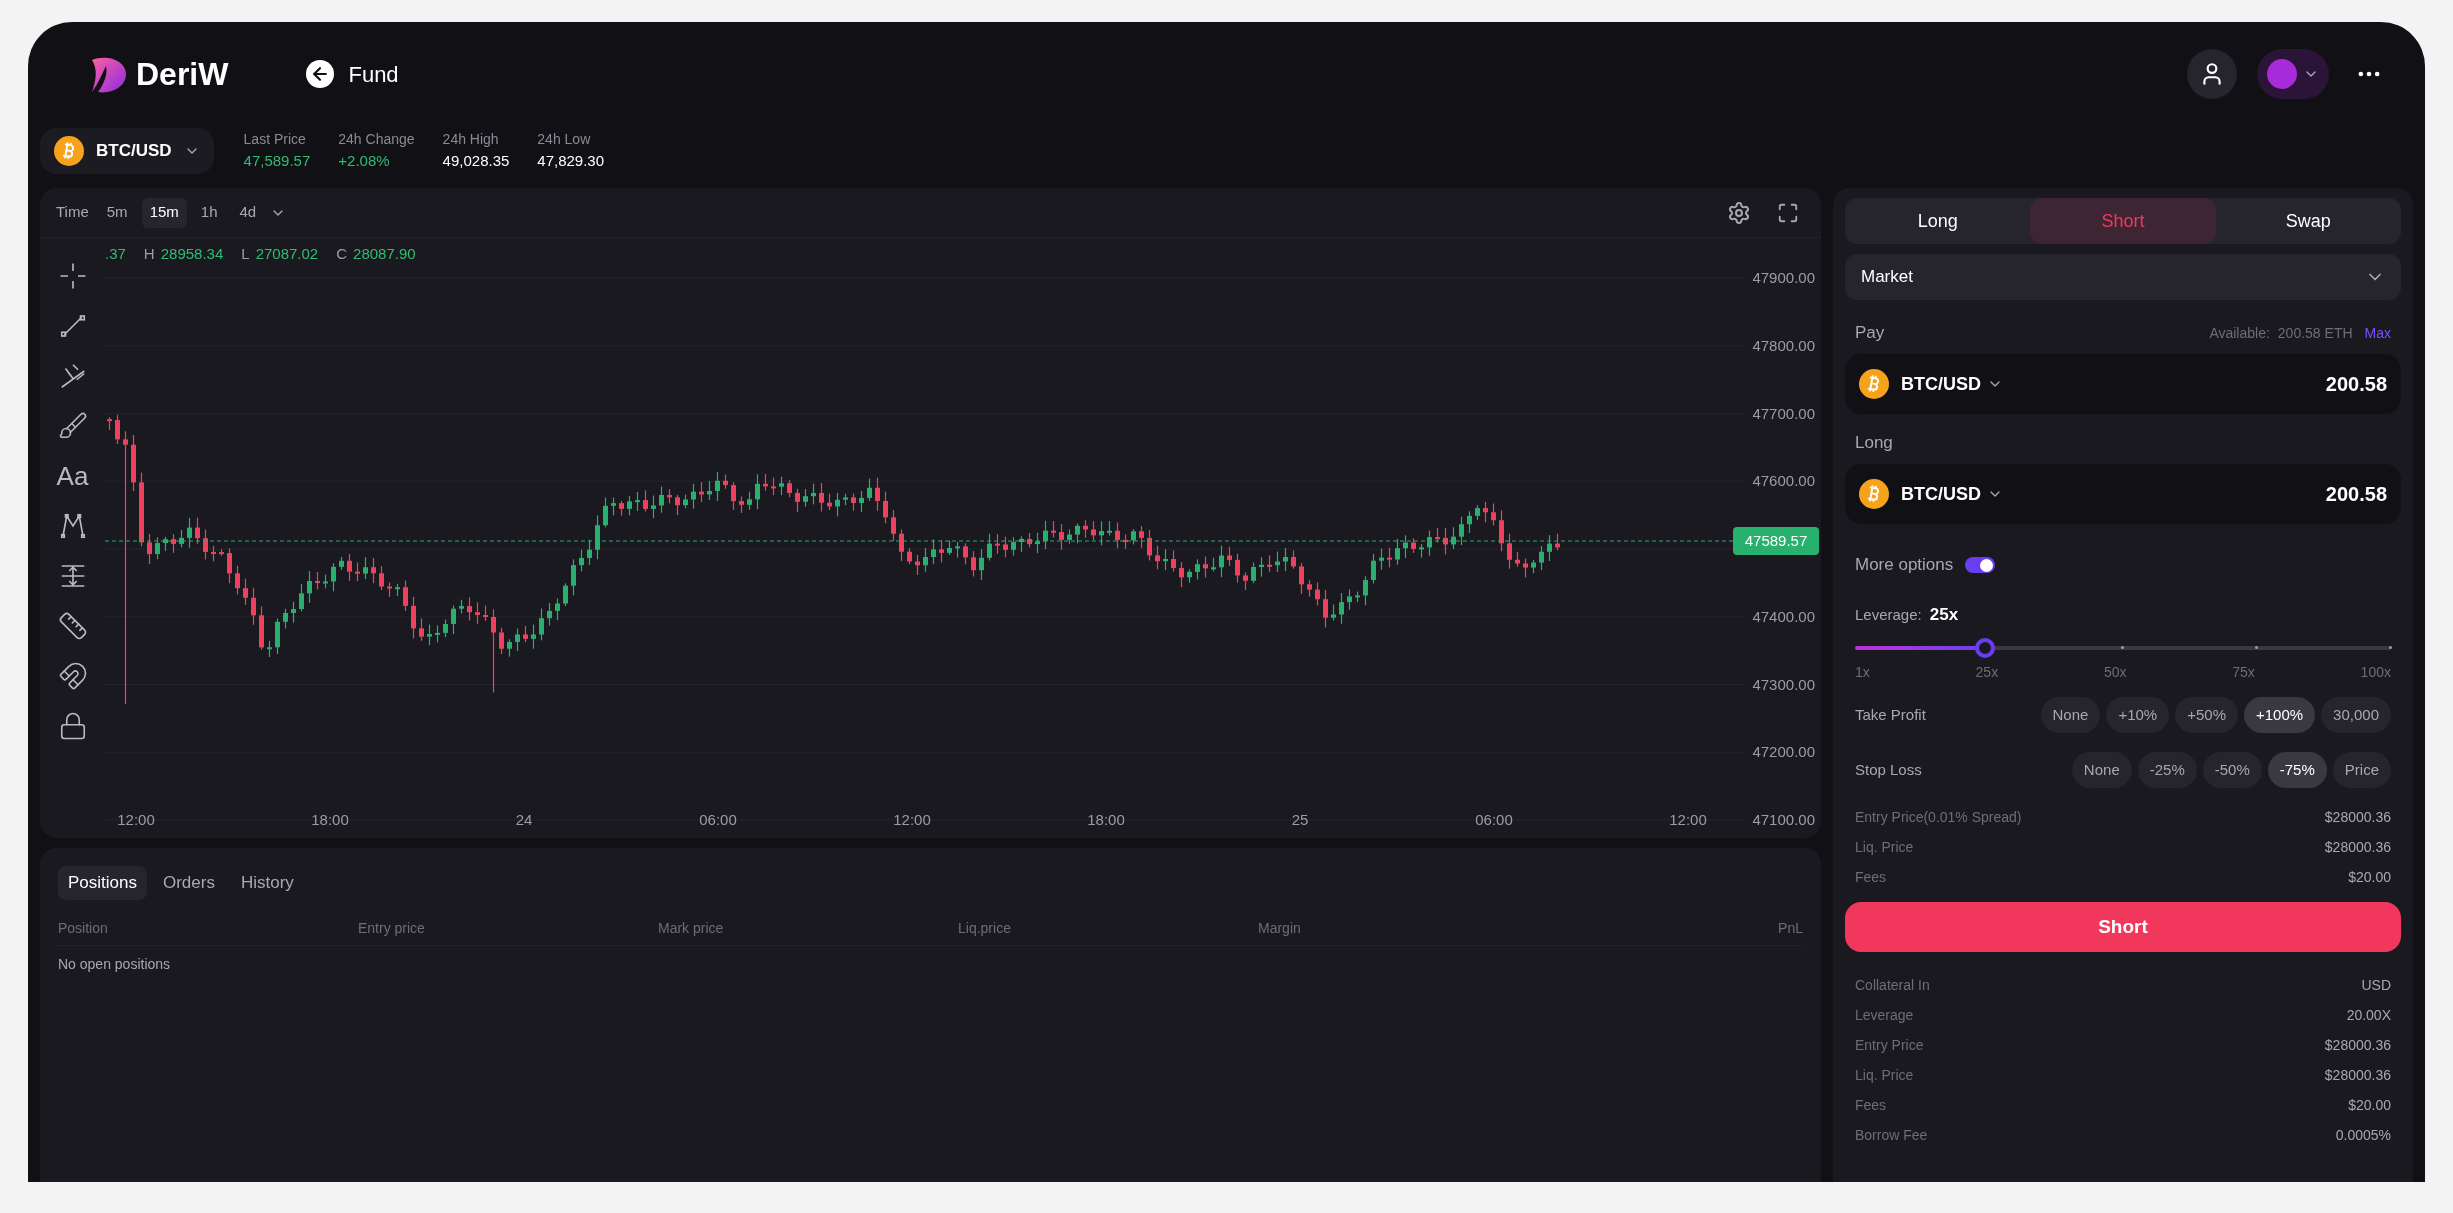 Image resolution: width=2453 pixels, height=1213 pixels. Describe the element at coordinates (1783, 345) in the screenshot. I see `axis-label: 47800.00` at that location.